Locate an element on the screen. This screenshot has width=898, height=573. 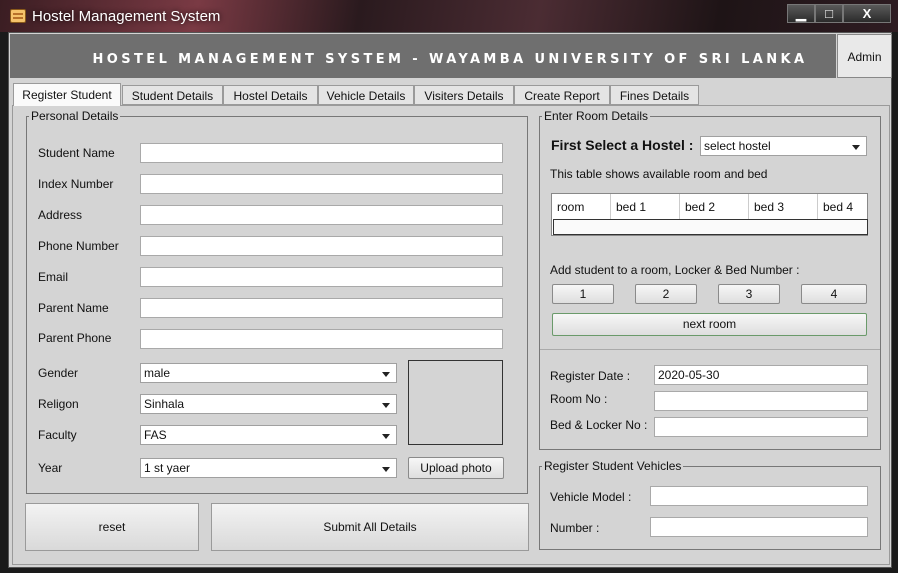
address-field is located at coordinates (321, 215).